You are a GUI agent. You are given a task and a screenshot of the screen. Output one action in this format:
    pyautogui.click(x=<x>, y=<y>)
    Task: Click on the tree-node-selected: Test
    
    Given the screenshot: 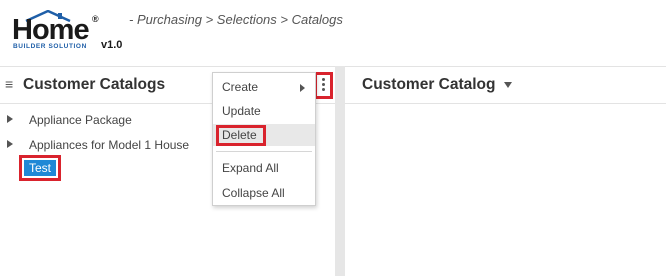 What is the action you would take?
    pyautogui.click(x=40, y=168)
    